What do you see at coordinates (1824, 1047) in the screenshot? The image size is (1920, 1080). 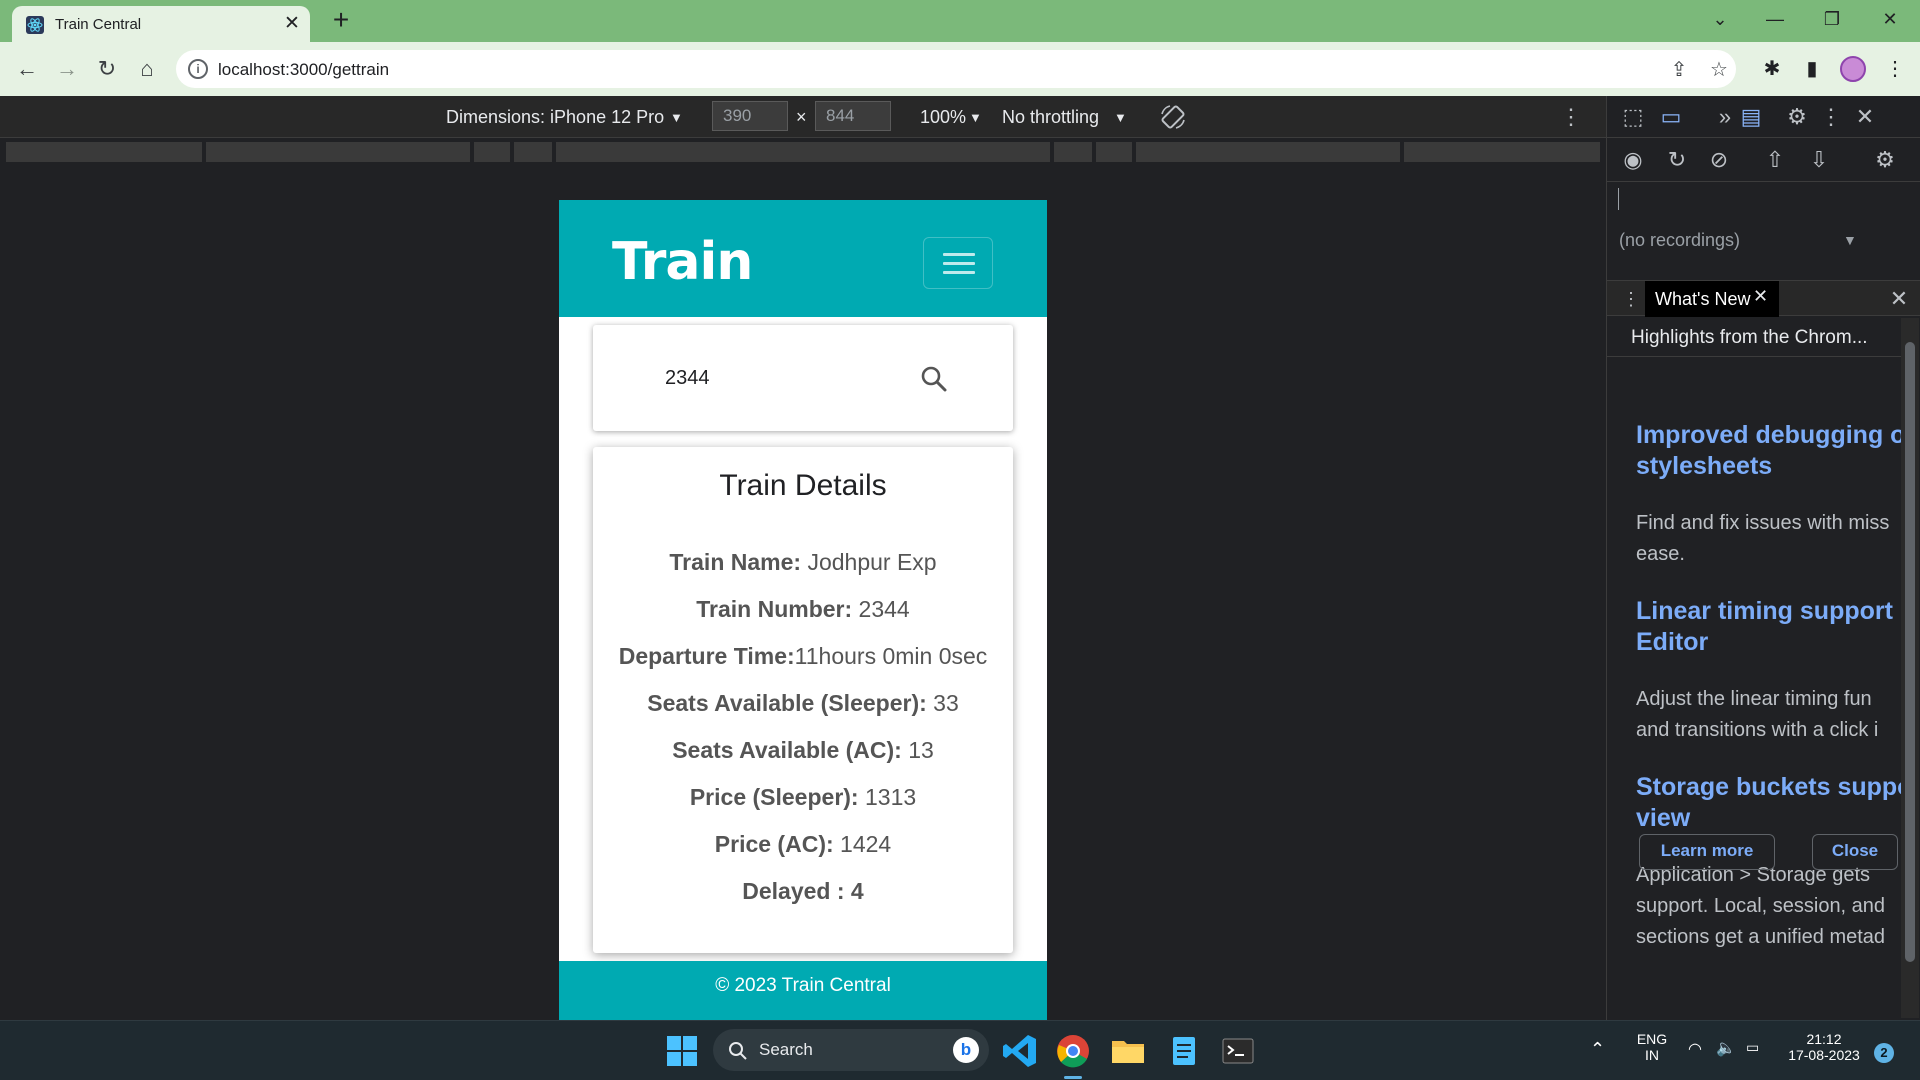 I see `clock: 21:12 17-08-2023` at bounding box center [1824, 1047].